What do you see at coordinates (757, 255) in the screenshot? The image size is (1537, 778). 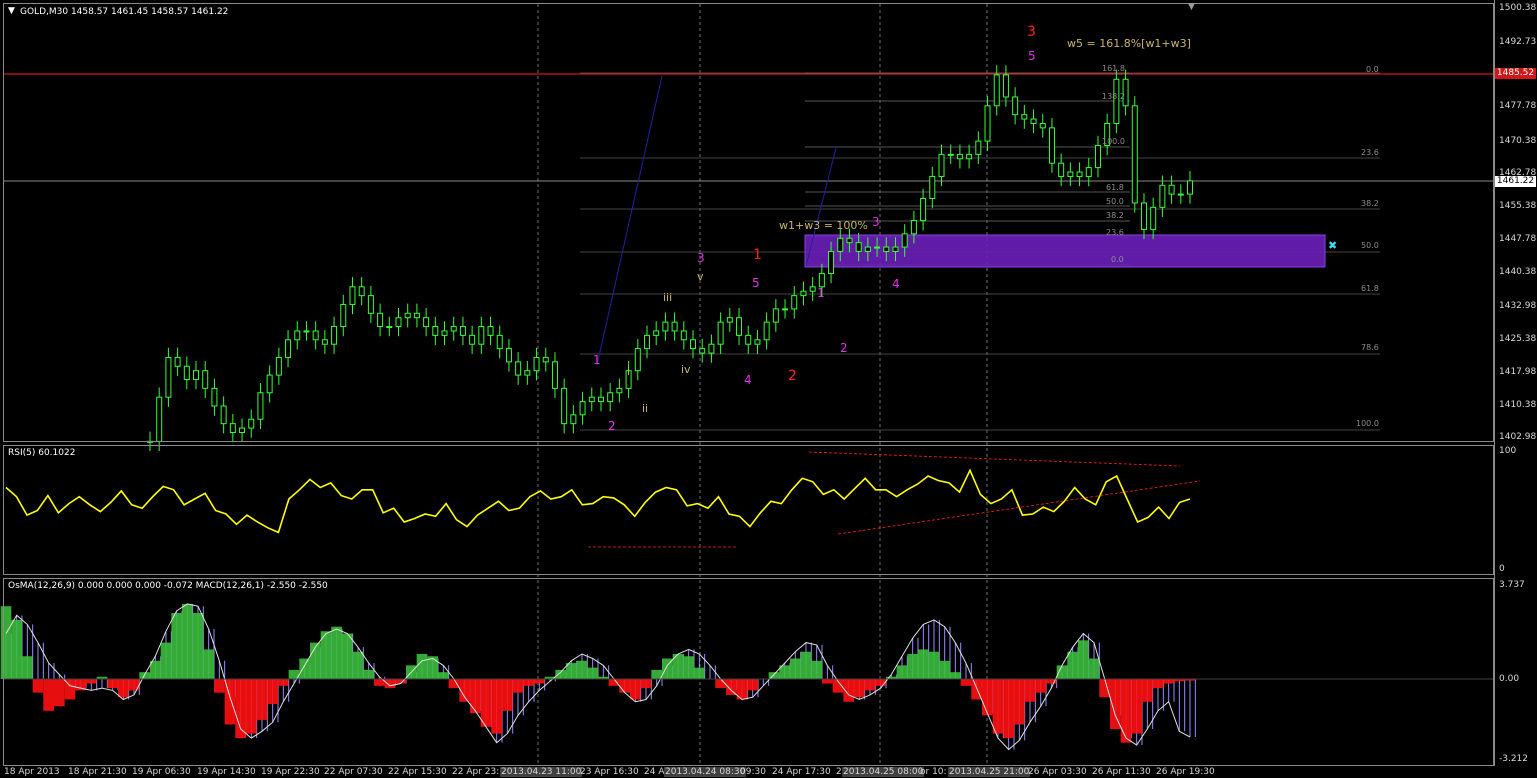 I see `wave-label-major-1: 1` at bounding box center [757, 255].